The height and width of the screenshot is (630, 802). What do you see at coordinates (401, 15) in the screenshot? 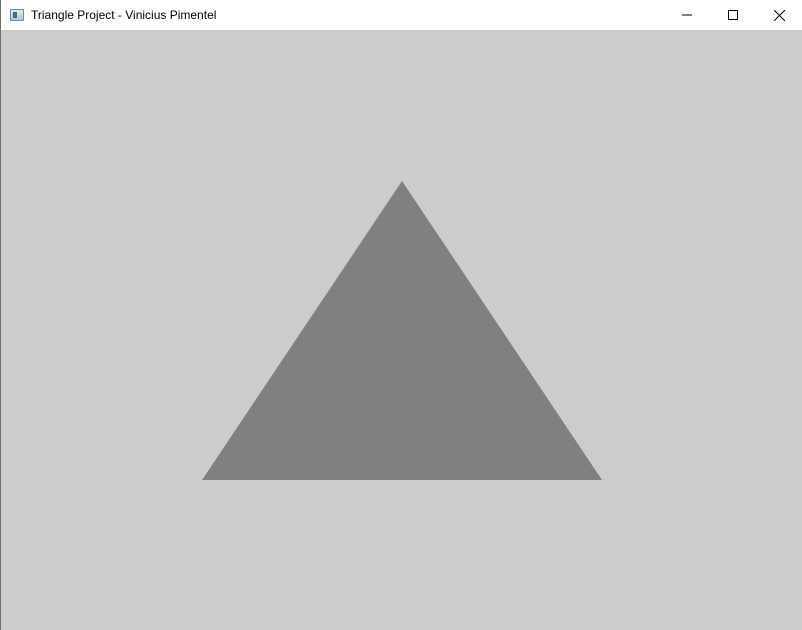
I see `title-bar: Triangle Project - Vinicius Pimentel` at bounding box center [401, 15].